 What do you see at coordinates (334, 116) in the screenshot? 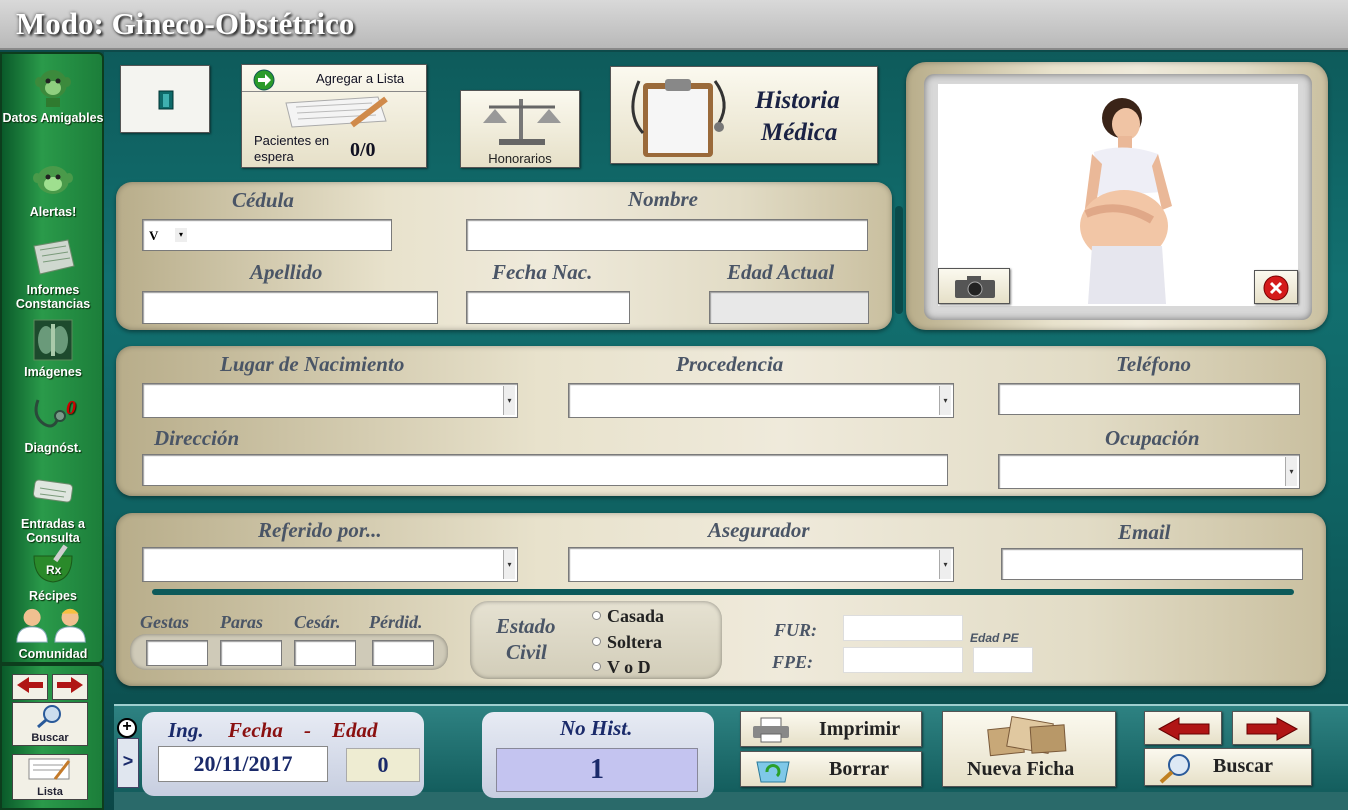
I see `agregar-lista-panel: Agregar a Lista Pacientes en espera 0/0` at bounding box center [334, 116].